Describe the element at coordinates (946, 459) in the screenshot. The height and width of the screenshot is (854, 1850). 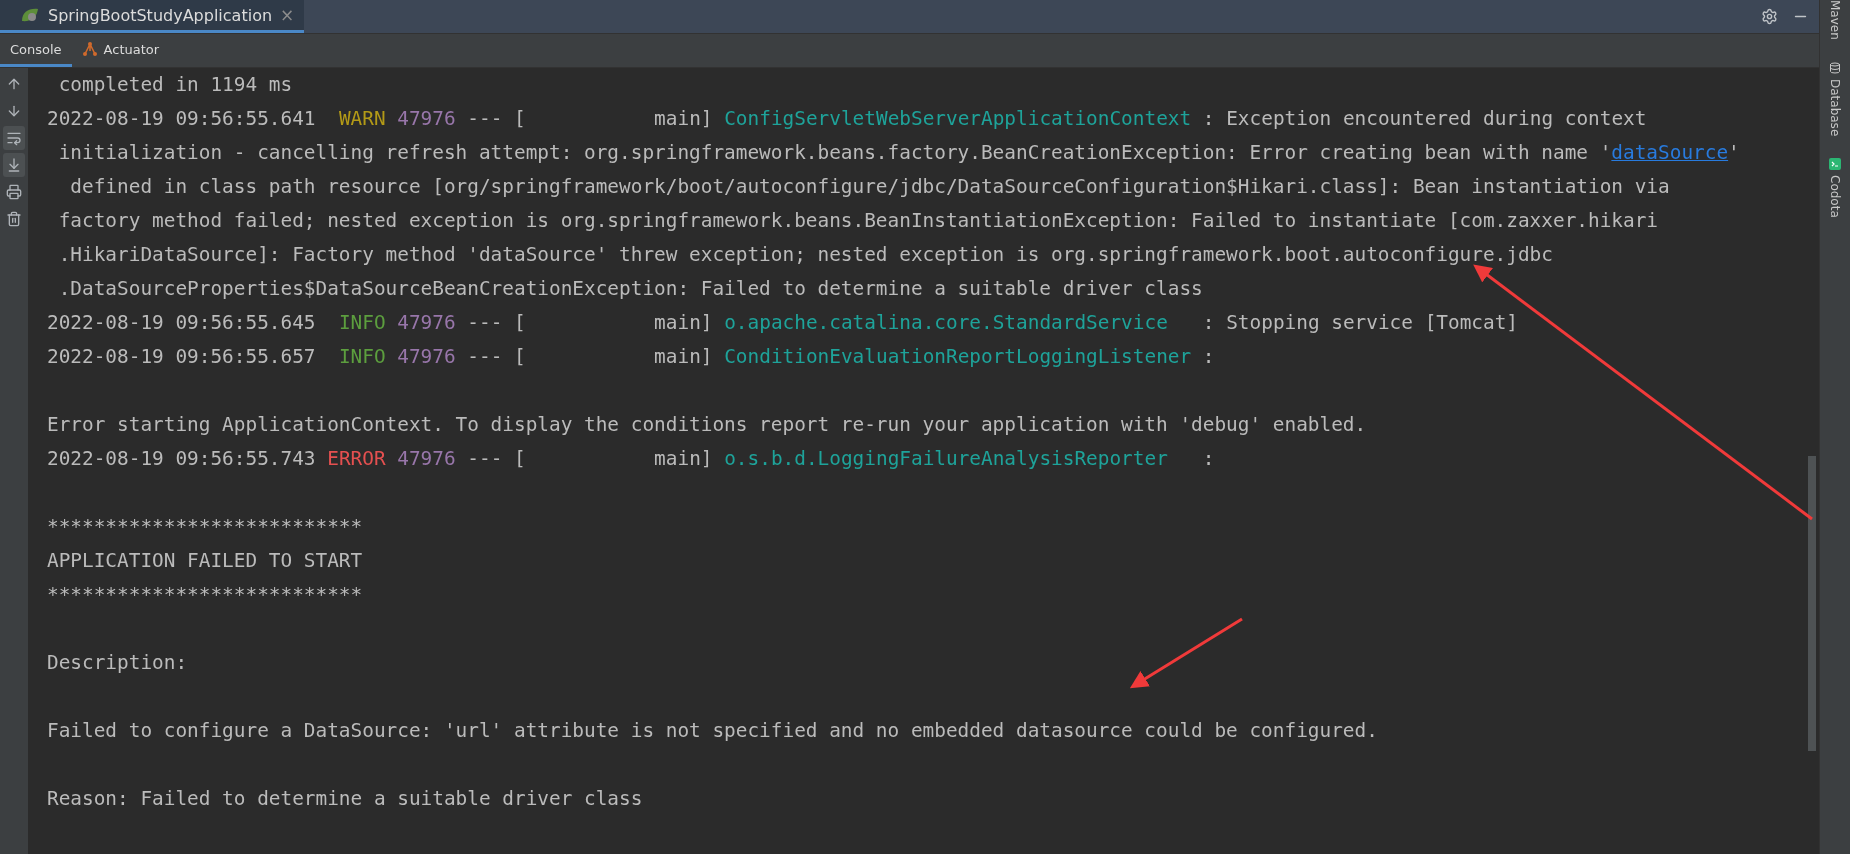
I see `logger-name: o.s.b.d.LoggingFailureAnalysisReporter` at that location.